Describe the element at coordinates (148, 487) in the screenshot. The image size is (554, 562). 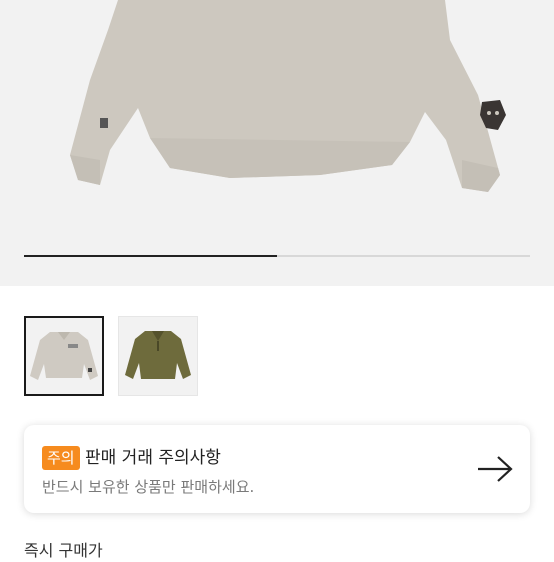
I see `notice-description: 반드시 보유한 상품만 판매하세요.` at that location.